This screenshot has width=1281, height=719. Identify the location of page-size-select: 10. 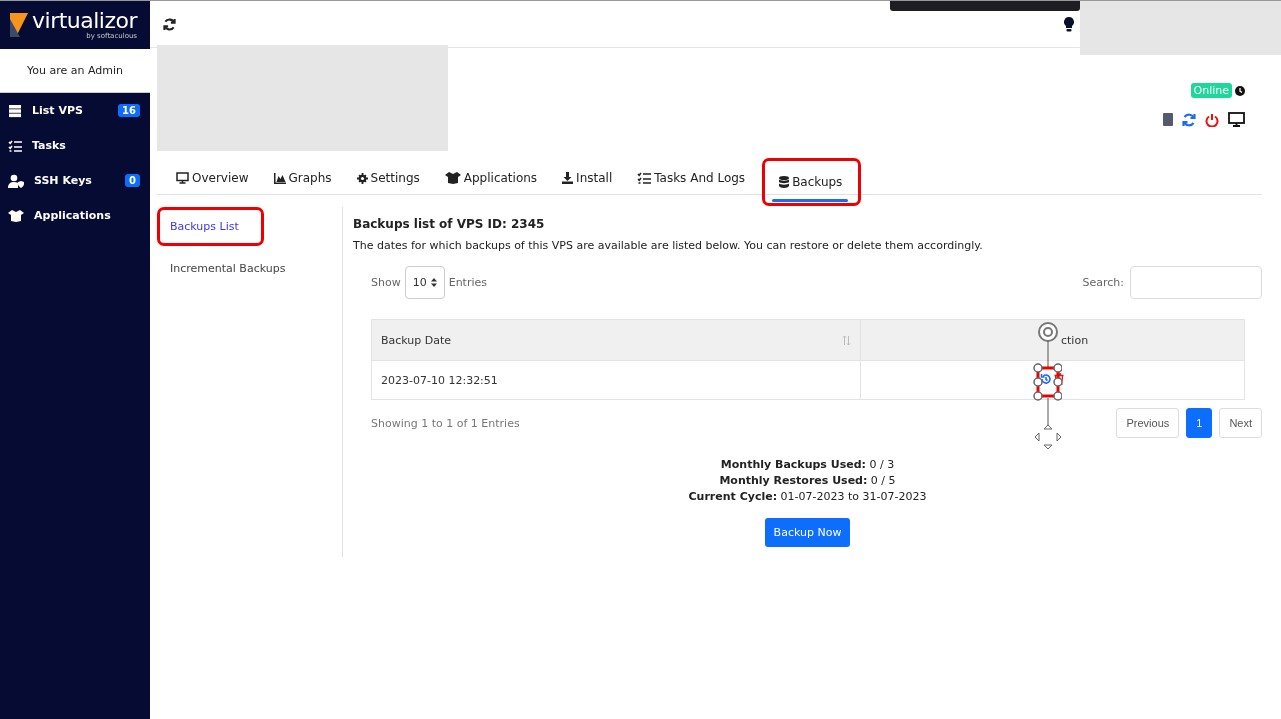
(424, 282).